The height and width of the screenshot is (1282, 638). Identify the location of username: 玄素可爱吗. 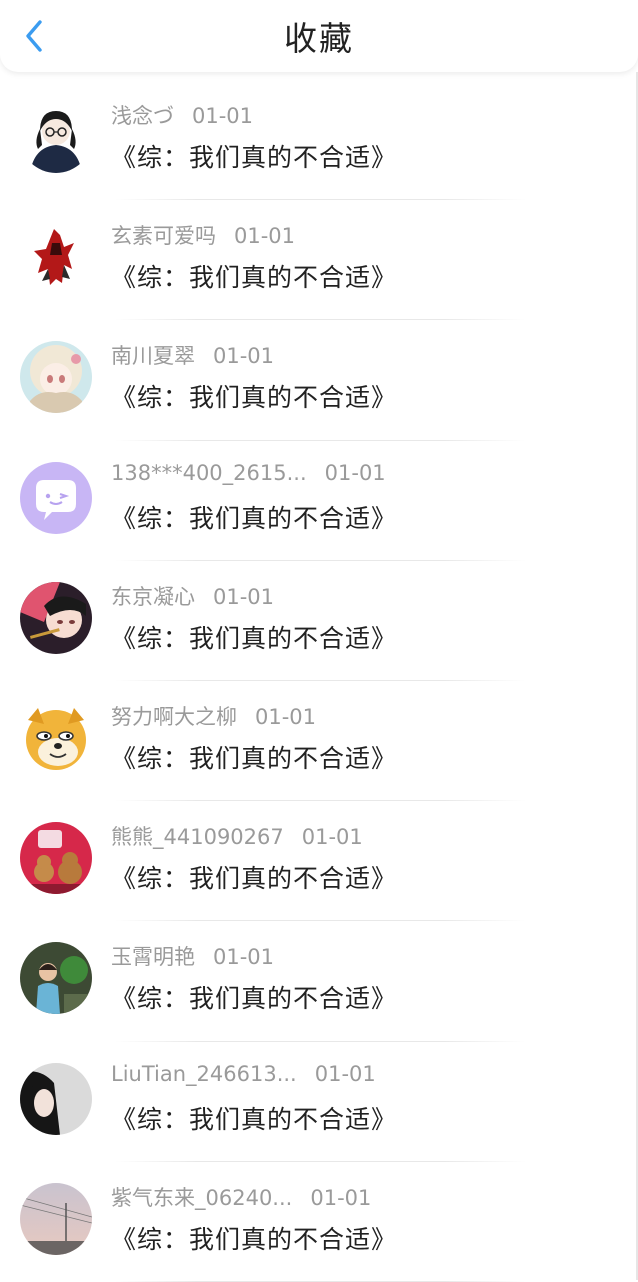
(163, 236).